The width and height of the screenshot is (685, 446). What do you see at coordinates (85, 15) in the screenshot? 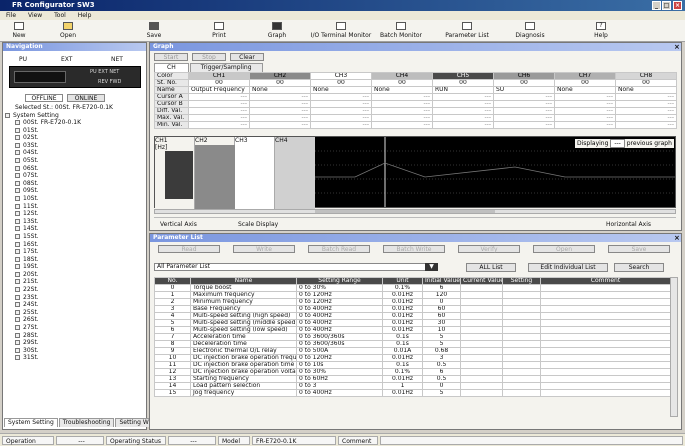
I see `menu-help: Help` at bounding box center [85, 15].